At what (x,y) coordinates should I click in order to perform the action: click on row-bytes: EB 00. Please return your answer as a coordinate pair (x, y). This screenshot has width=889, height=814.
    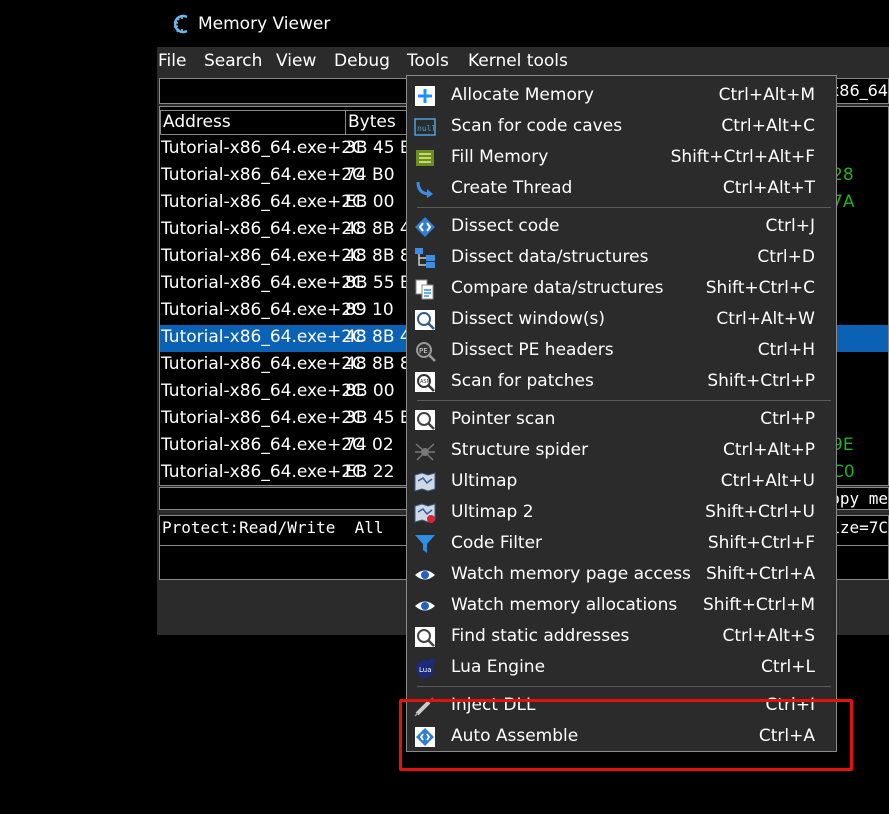
    Looking at the image, I should click on (370, 202).